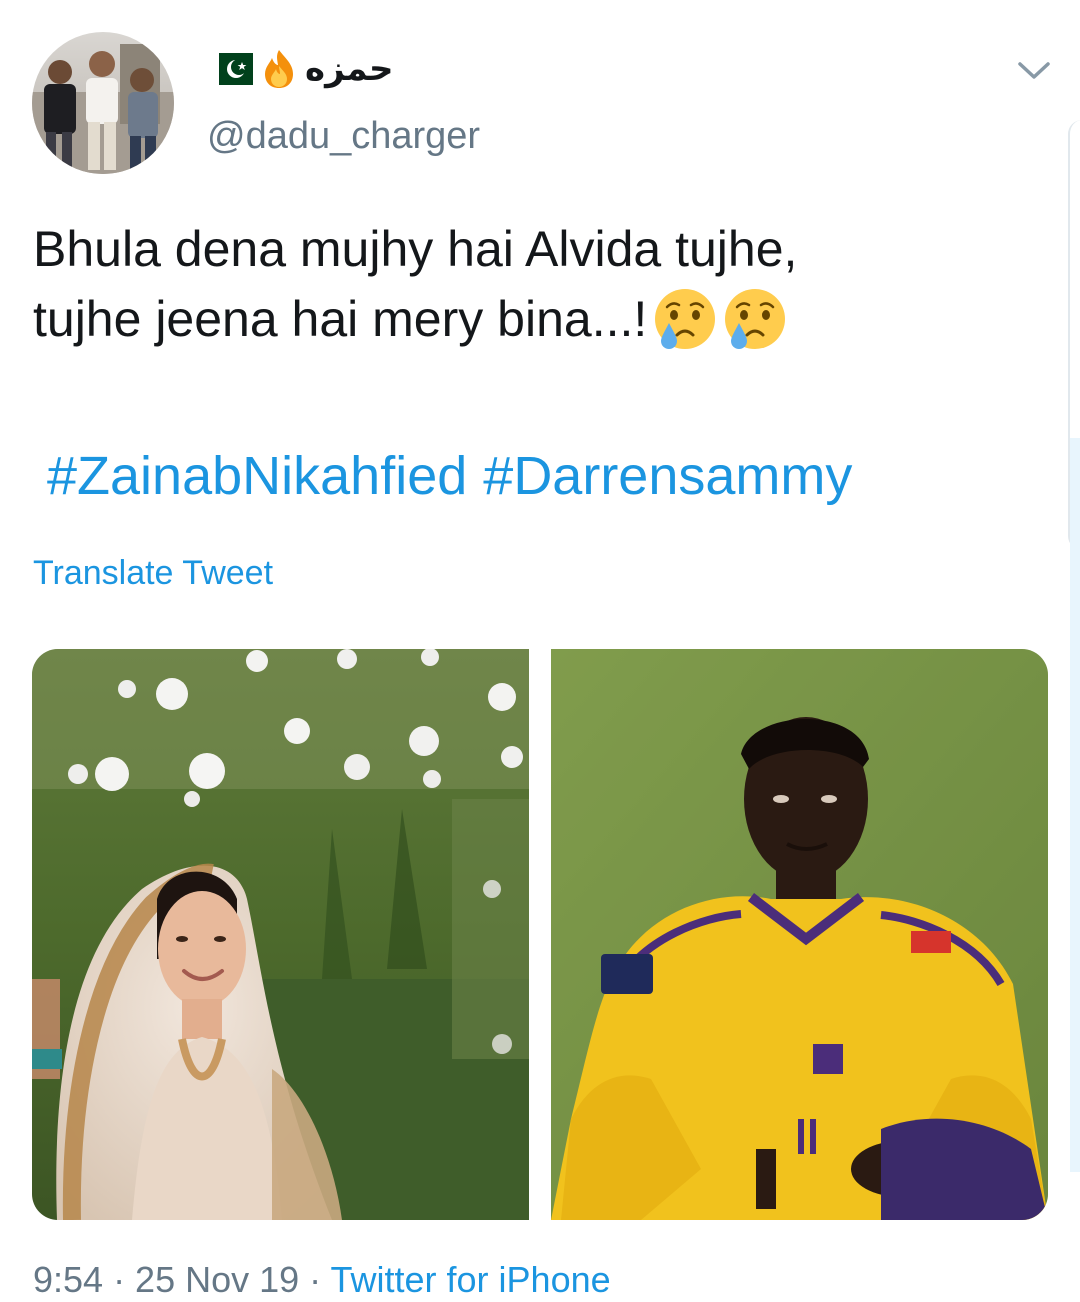  Describe the element at coordinates (1034, 70) in the screenshot. I see `chevron-down-icon` at that location.